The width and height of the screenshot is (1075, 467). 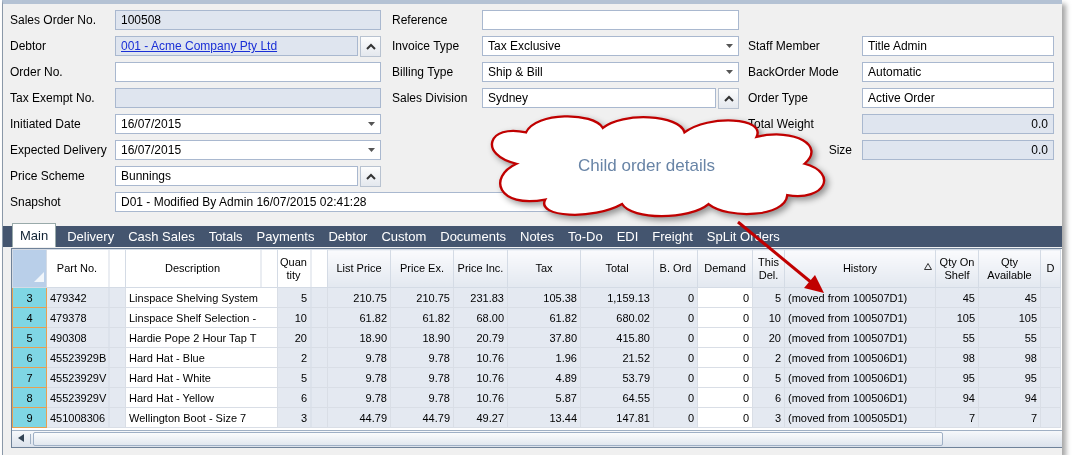 What do you see at coordinates (29, 377) in the screenshot?
I see `row-header: 7` at bounding box center [29, 377].